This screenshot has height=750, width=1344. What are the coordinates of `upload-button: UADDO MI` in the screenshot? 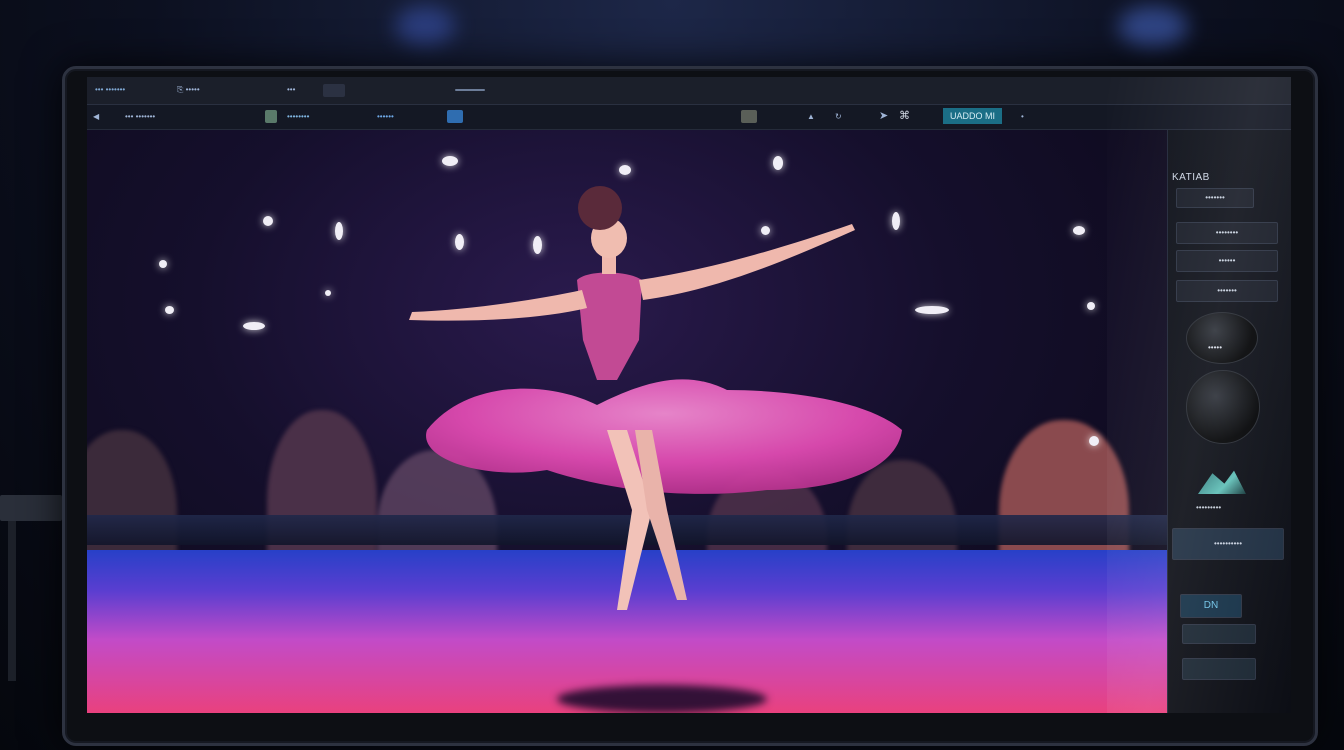 It's located at (972, 116).